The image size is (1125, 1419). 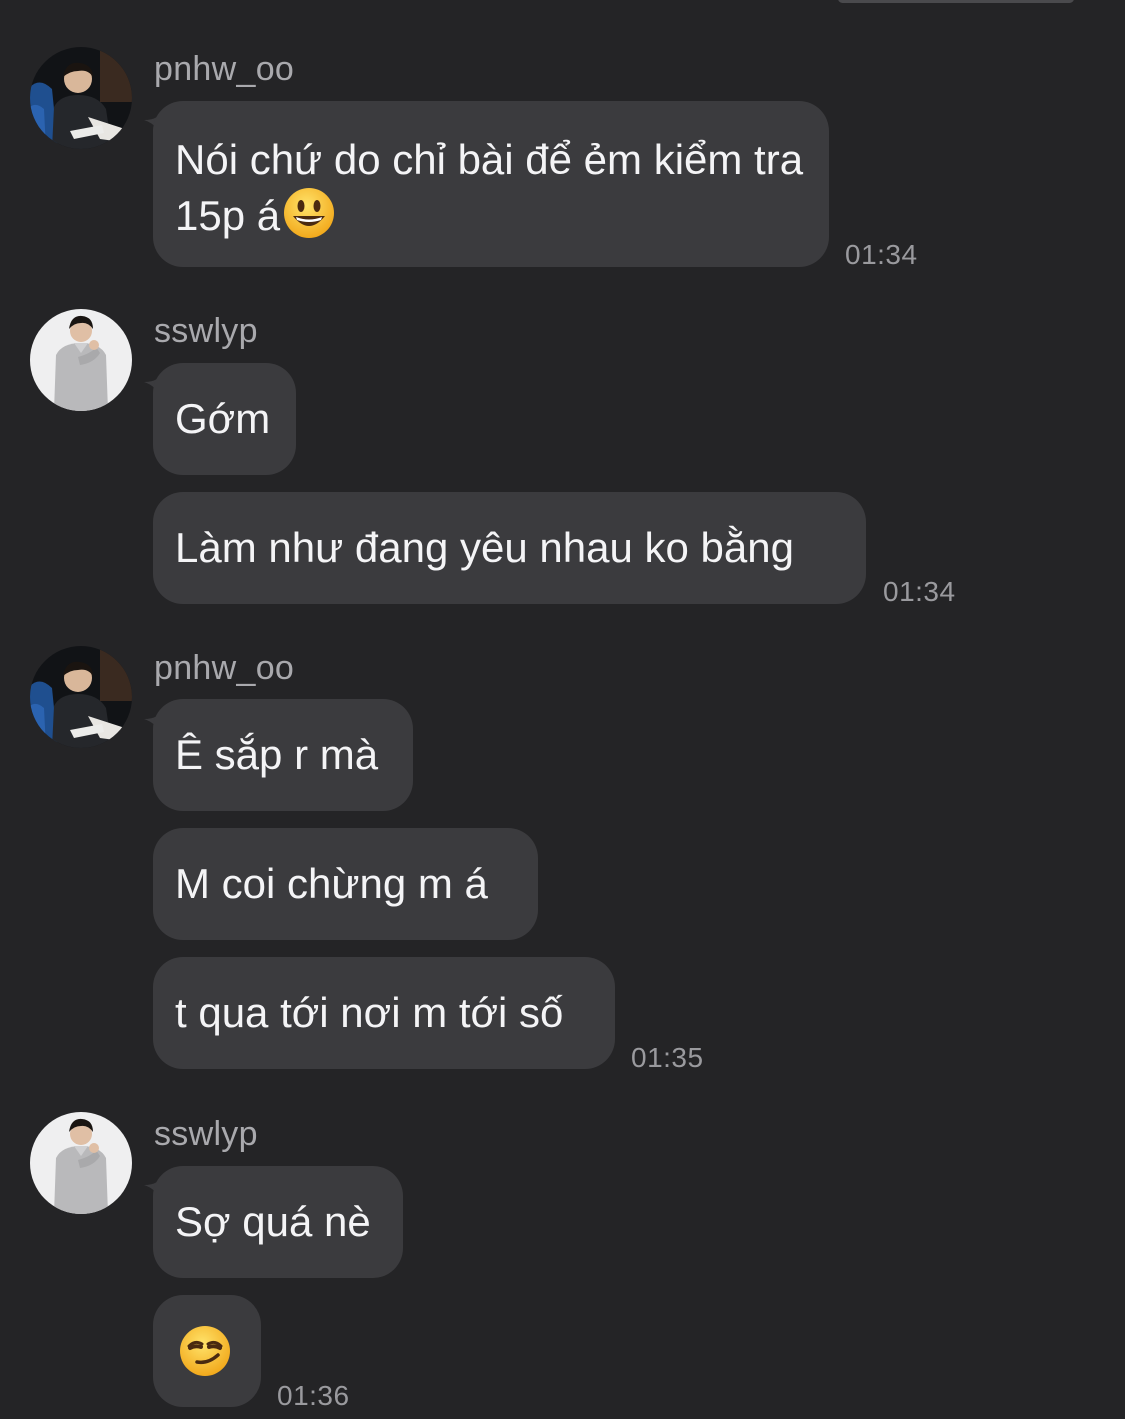 I want to click on message-bubble: Ê sắp r mà, so click(x=283, y=755).